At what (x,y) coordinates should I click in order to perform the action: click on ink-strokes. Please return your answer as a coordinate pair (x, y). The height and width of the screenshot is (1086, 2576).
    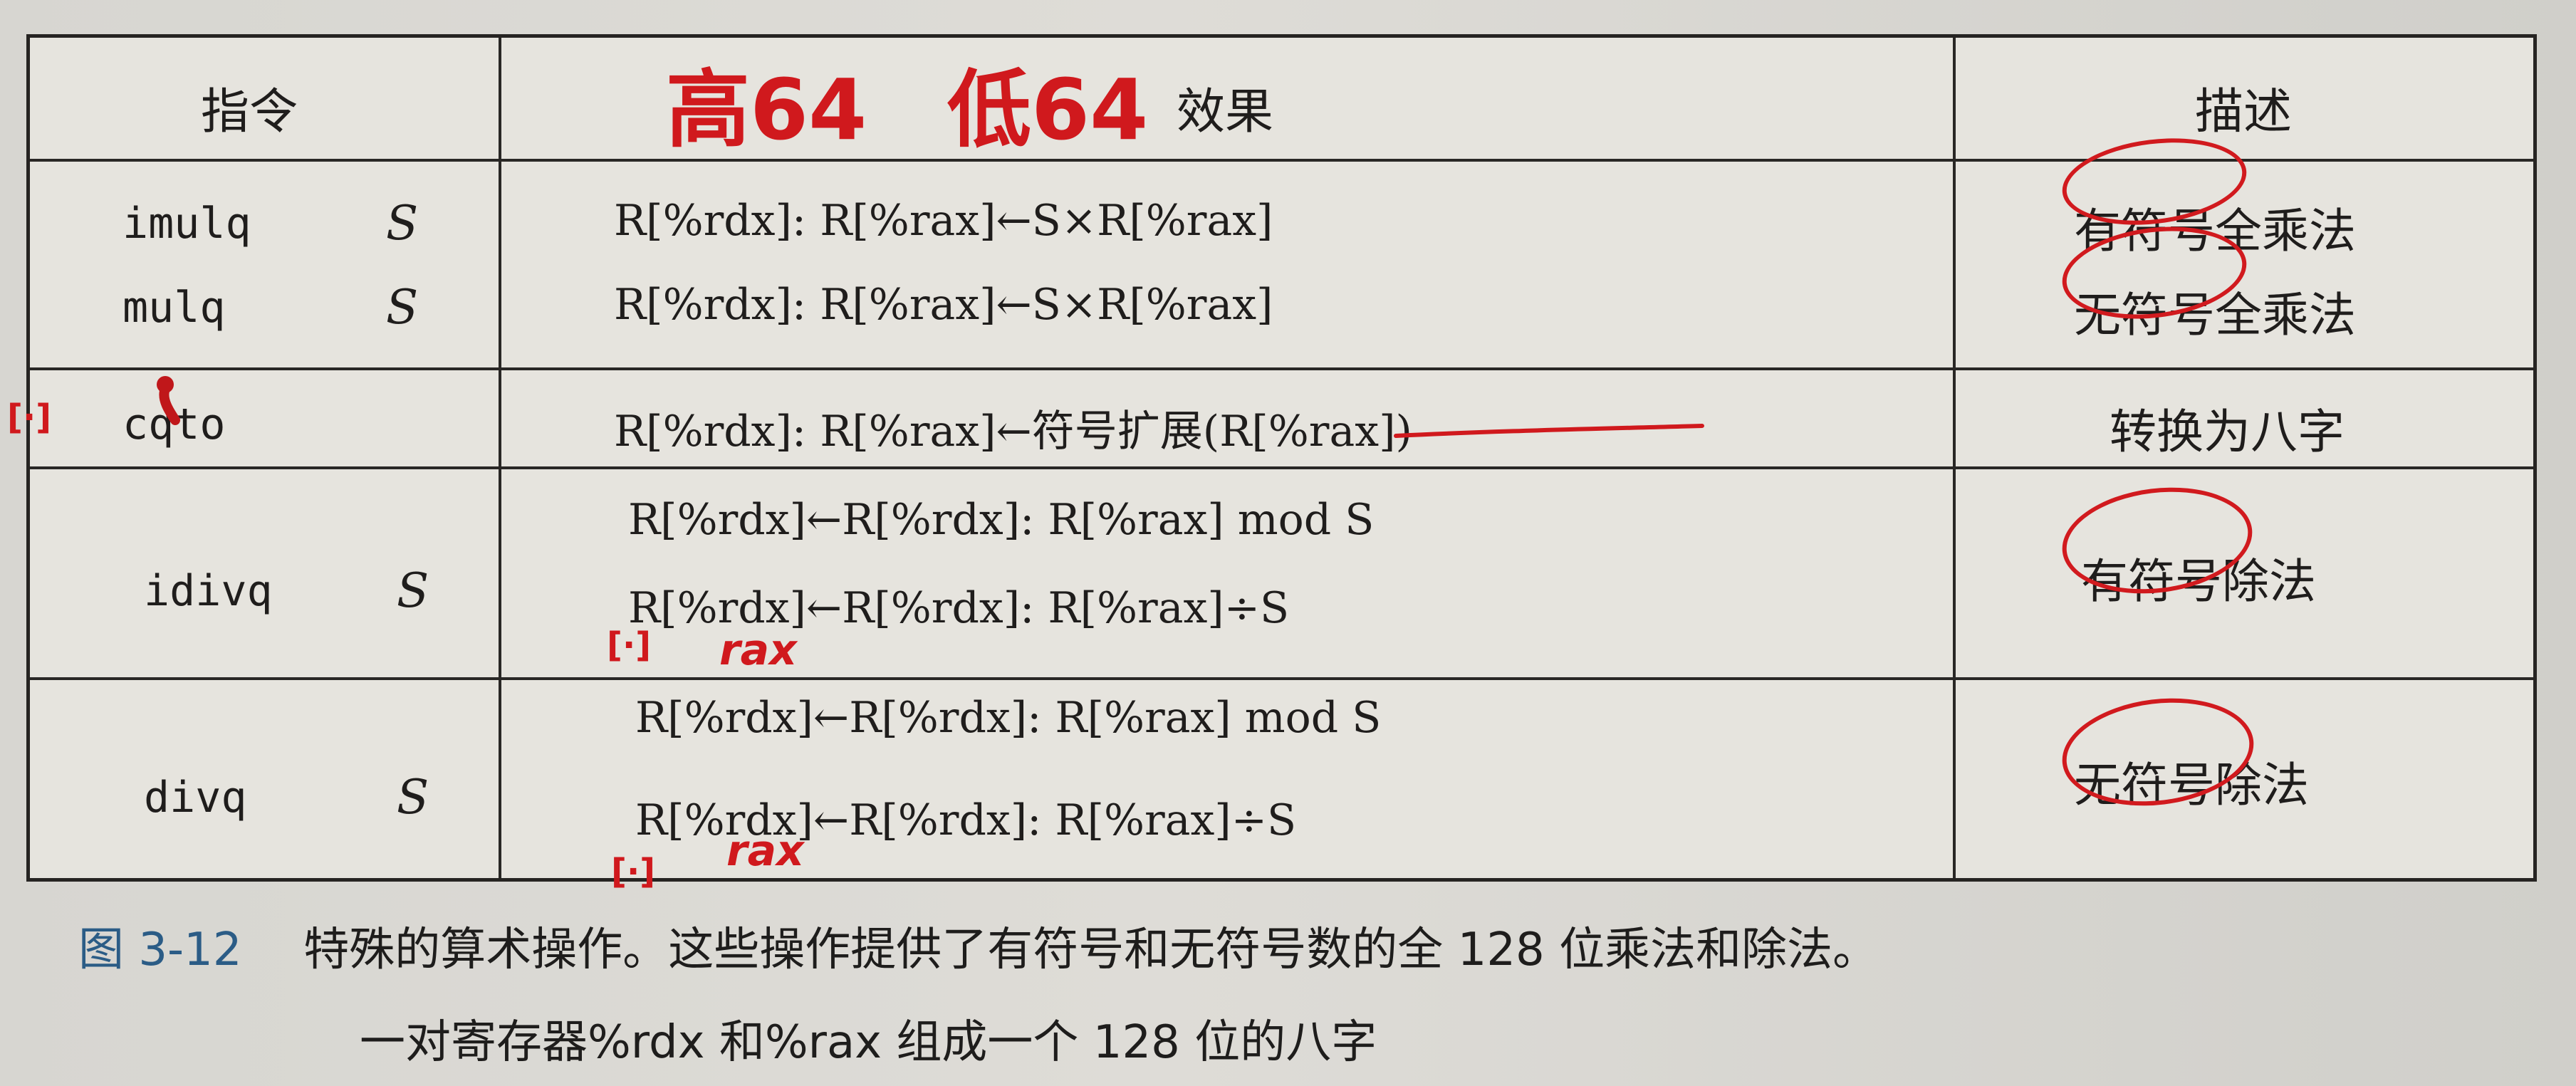
    Looking at the image, I should click on (930, 407).